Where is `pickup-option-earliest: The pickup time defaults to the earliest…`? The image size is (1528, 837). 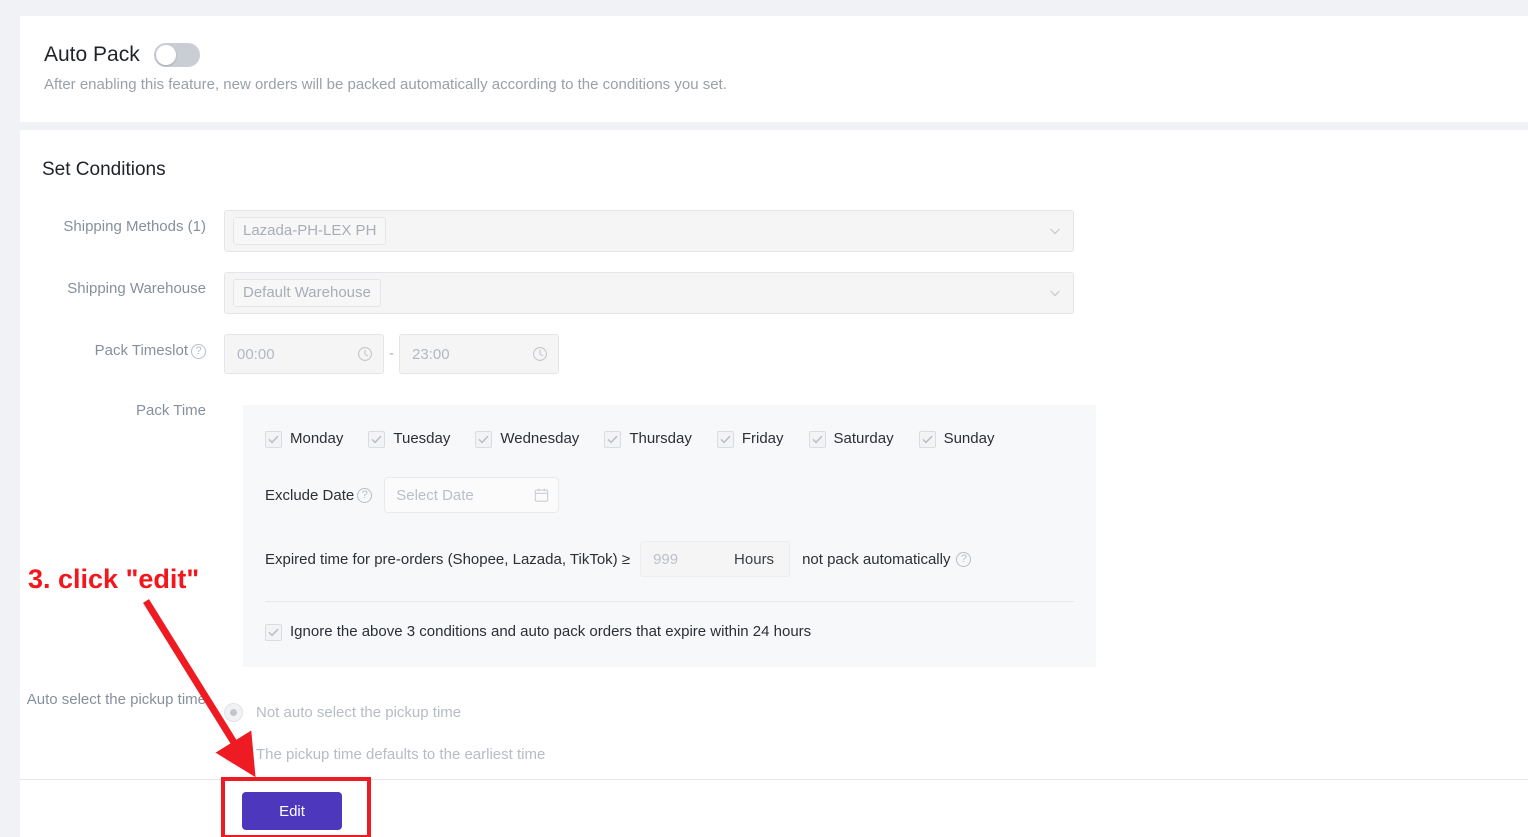
pickup-option-earliest: The pickup time defaults to the earliest… is located at coordinates (384, 754).